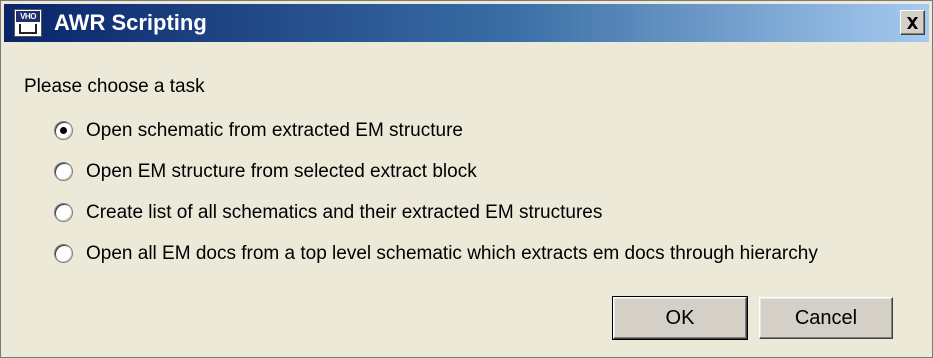 The height and width of the screenshot is (358, 933). What do you see at coordinates (130, 22) in the screenshot?
I see `window-title: AWR Scripting` at bounding box center [130, 22].